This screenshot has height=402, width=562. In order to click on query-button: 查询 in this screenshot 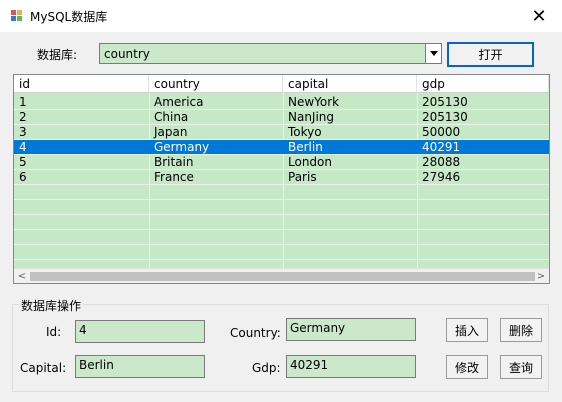, I will do `click(521, 367)`.